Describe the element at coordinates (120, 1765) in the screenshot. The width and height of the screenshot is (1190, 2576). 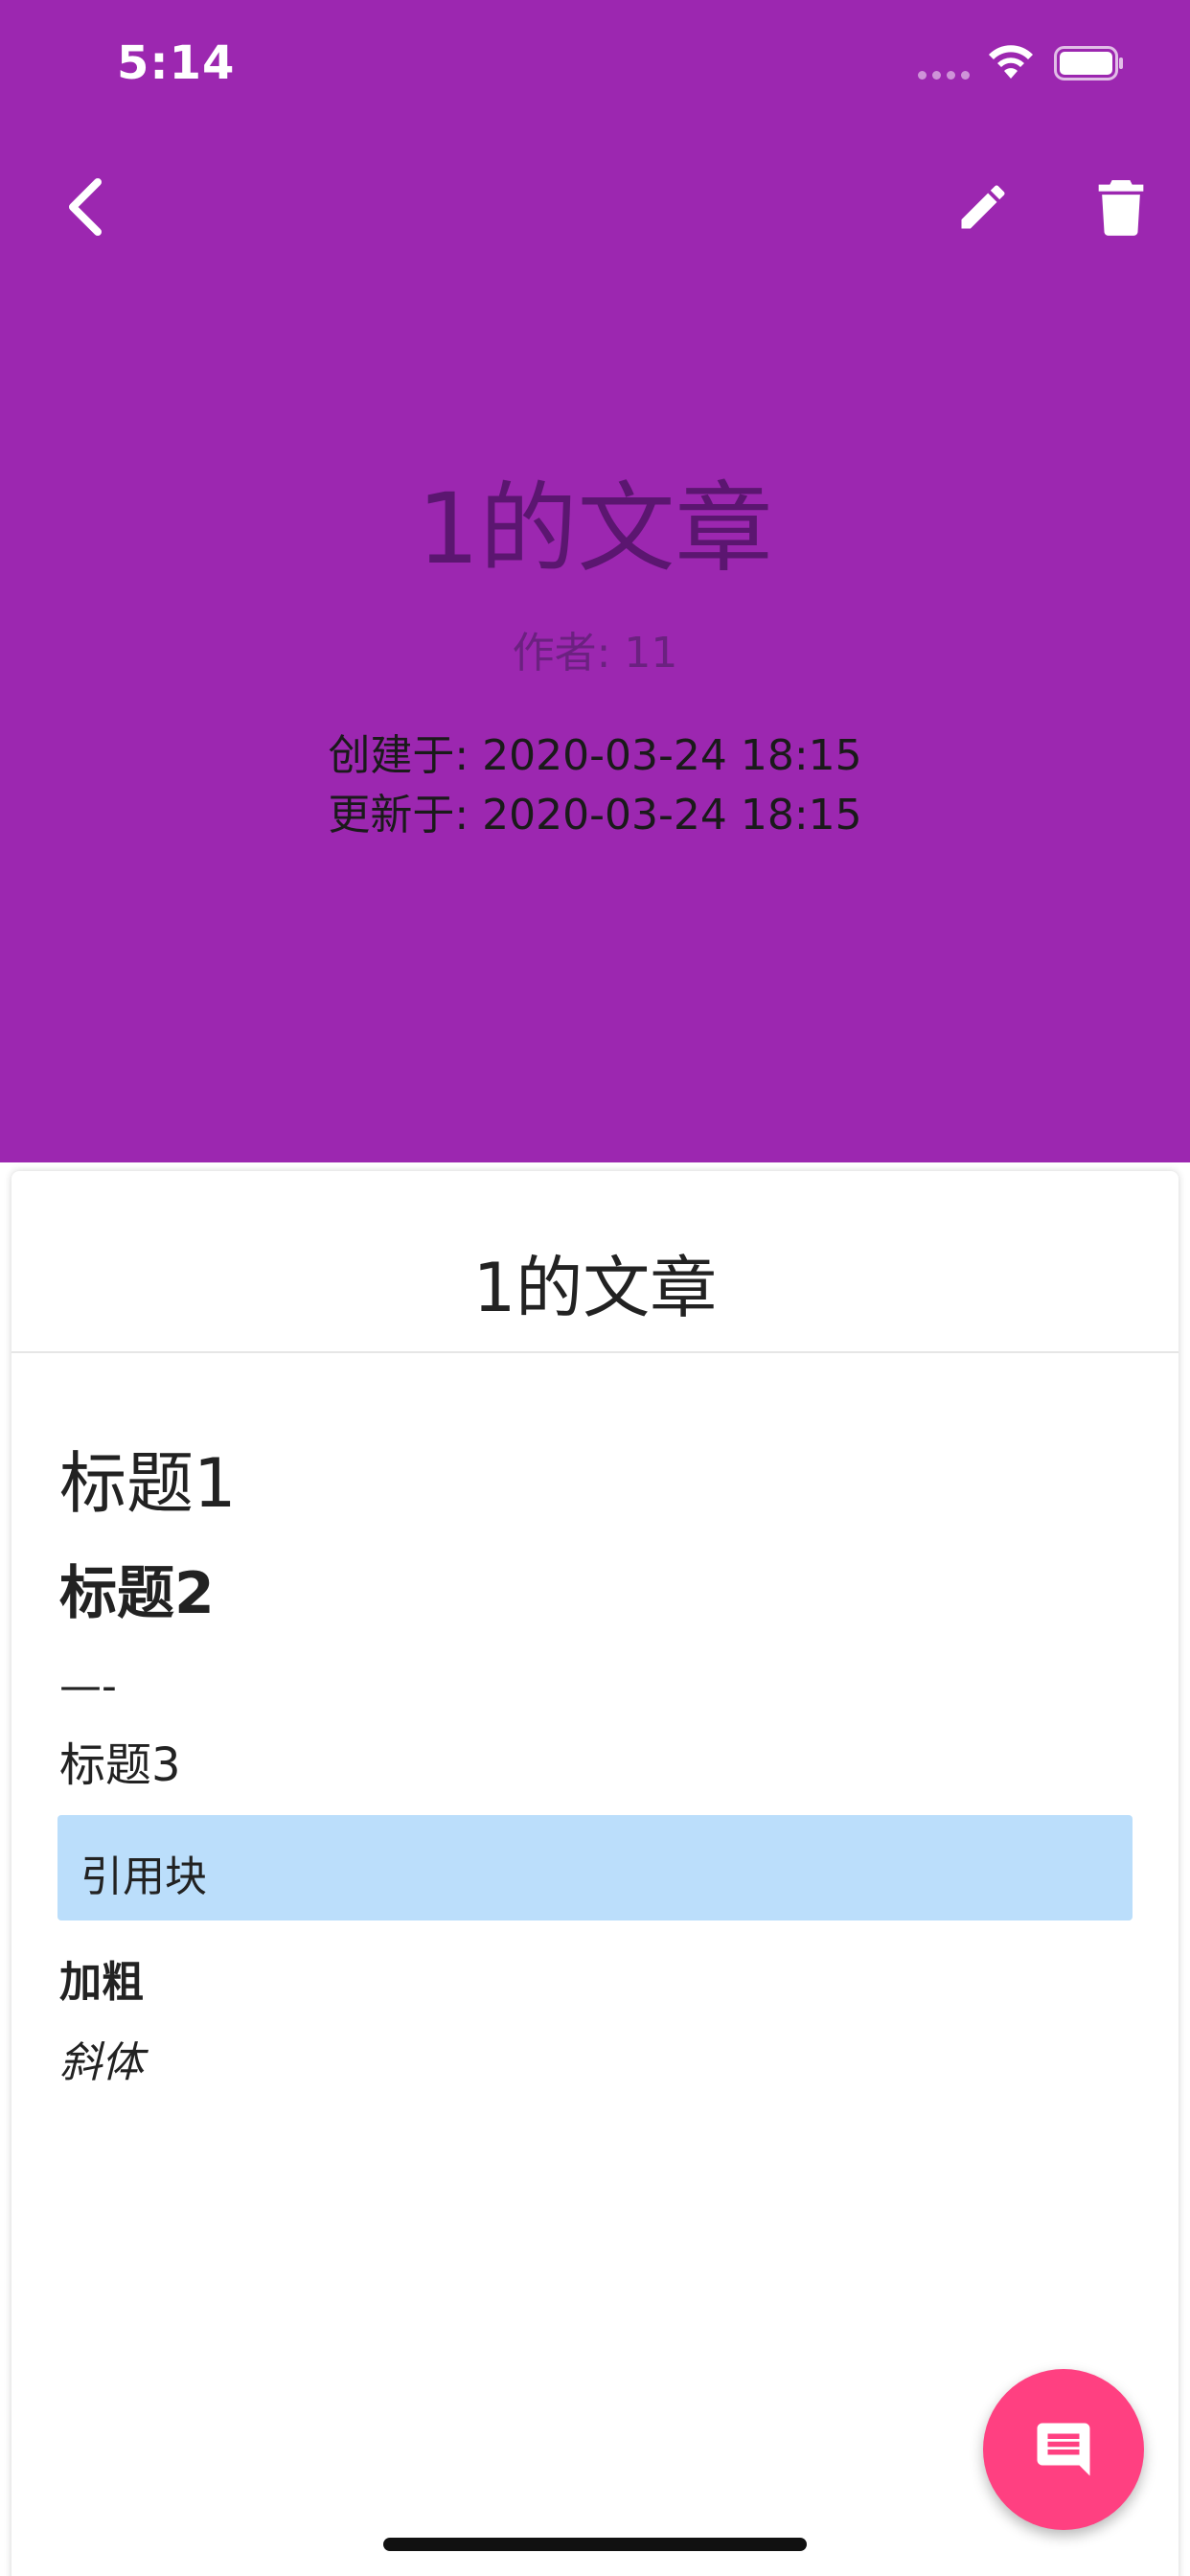
I see `heading-3: 标题3` at that location.